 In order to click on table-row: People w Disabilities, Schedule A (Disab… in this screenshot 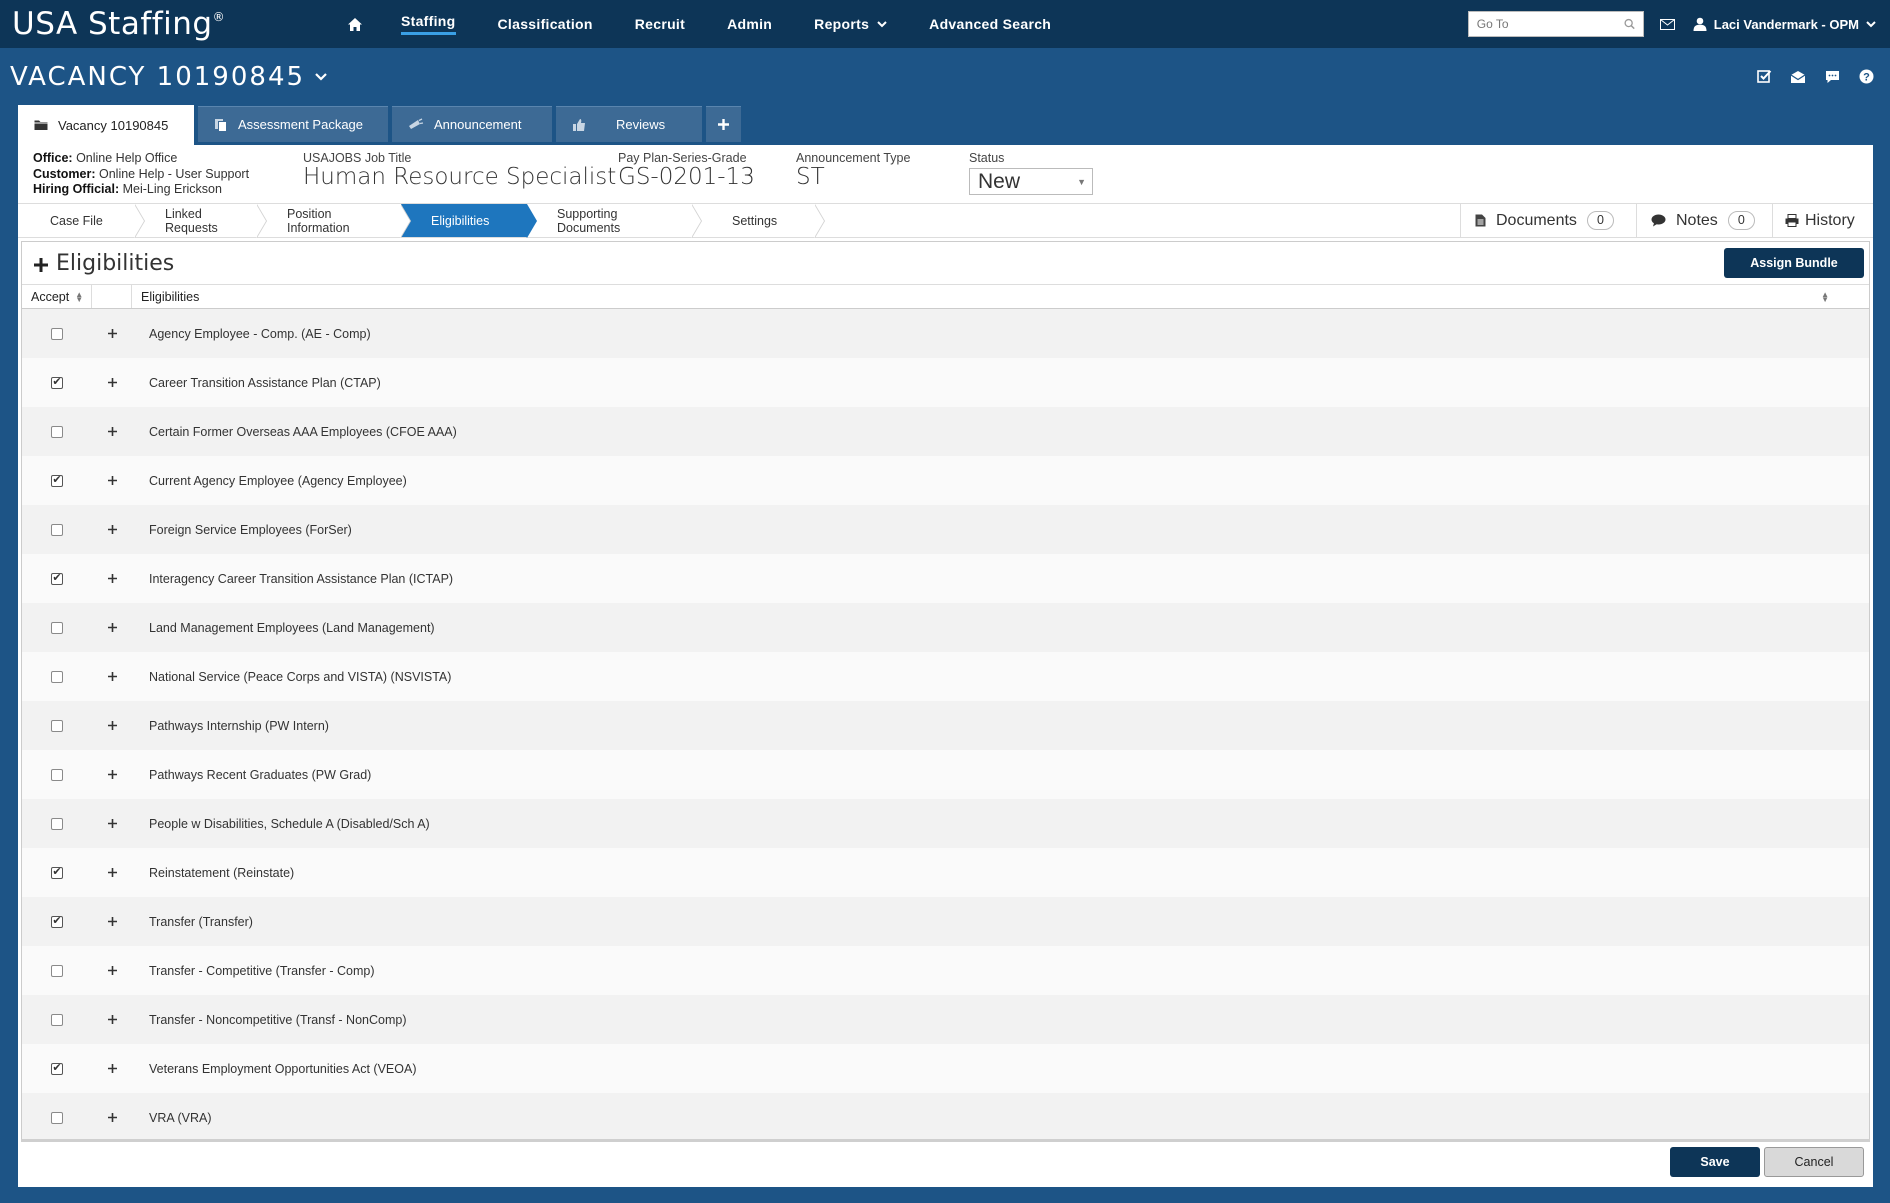, I will do `click(945, 823)`.